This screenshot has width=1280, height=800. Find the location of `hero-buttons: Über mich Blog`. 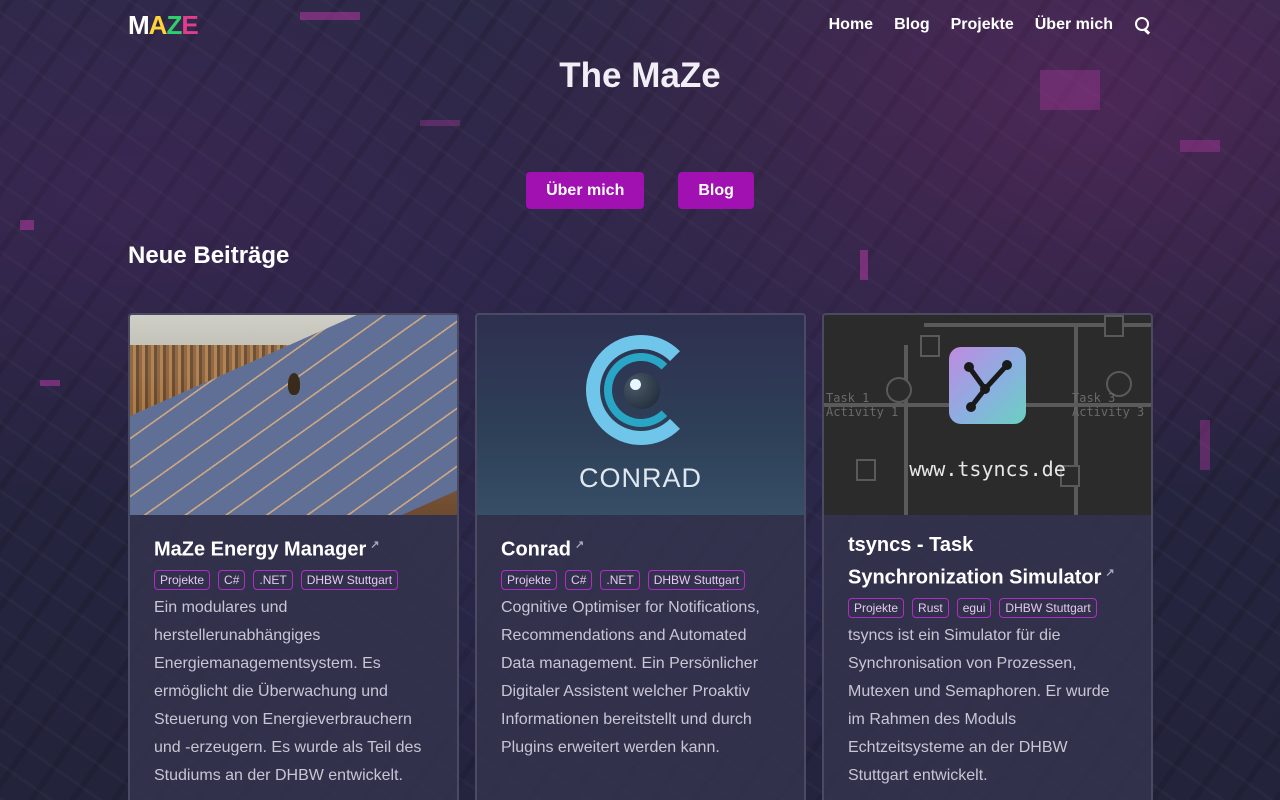

hero-buttons: Über mich Blog is located at coordinates (640, 190).